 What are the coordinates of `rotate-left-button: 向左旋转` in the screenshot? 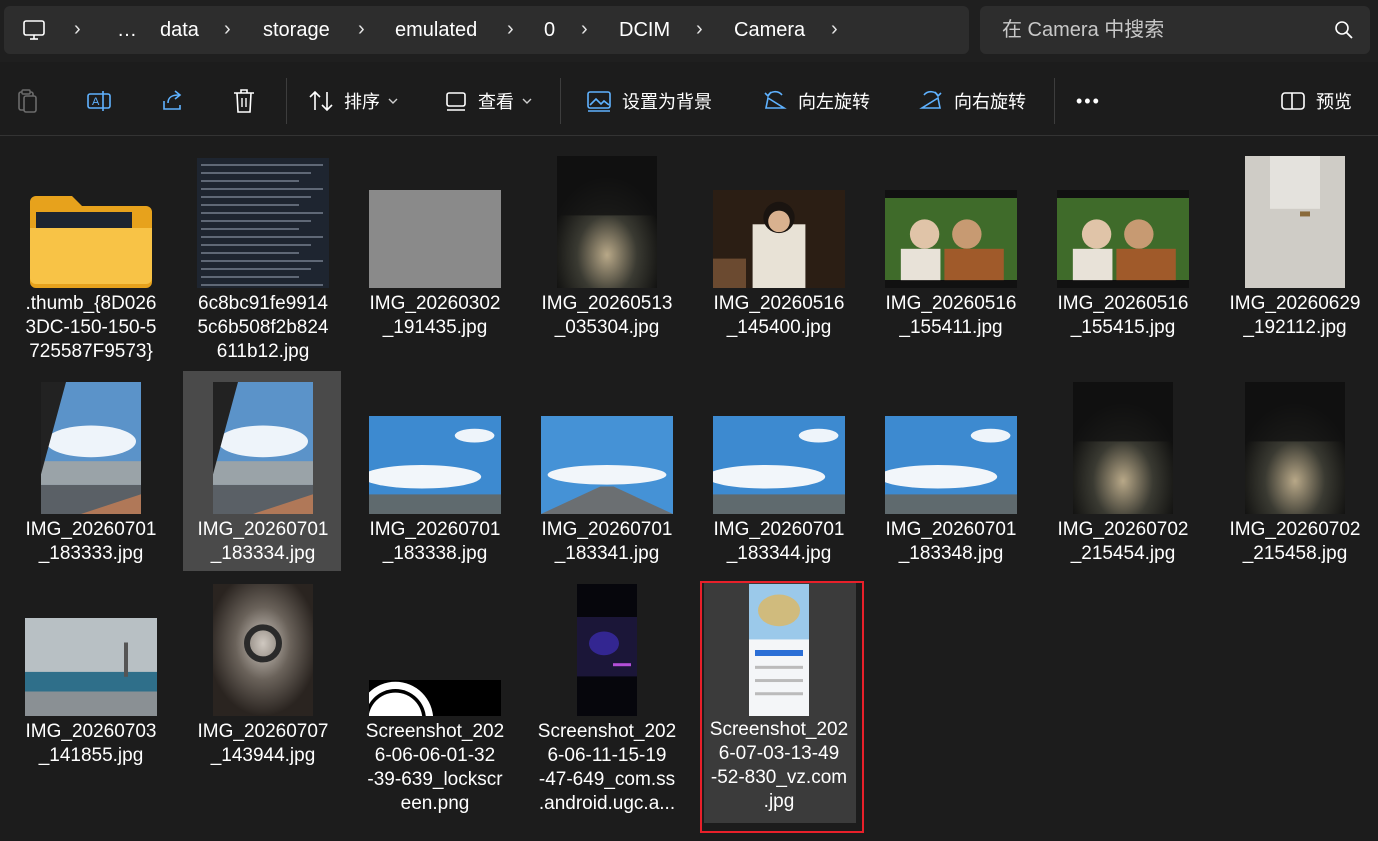 It's located at (816, 101).